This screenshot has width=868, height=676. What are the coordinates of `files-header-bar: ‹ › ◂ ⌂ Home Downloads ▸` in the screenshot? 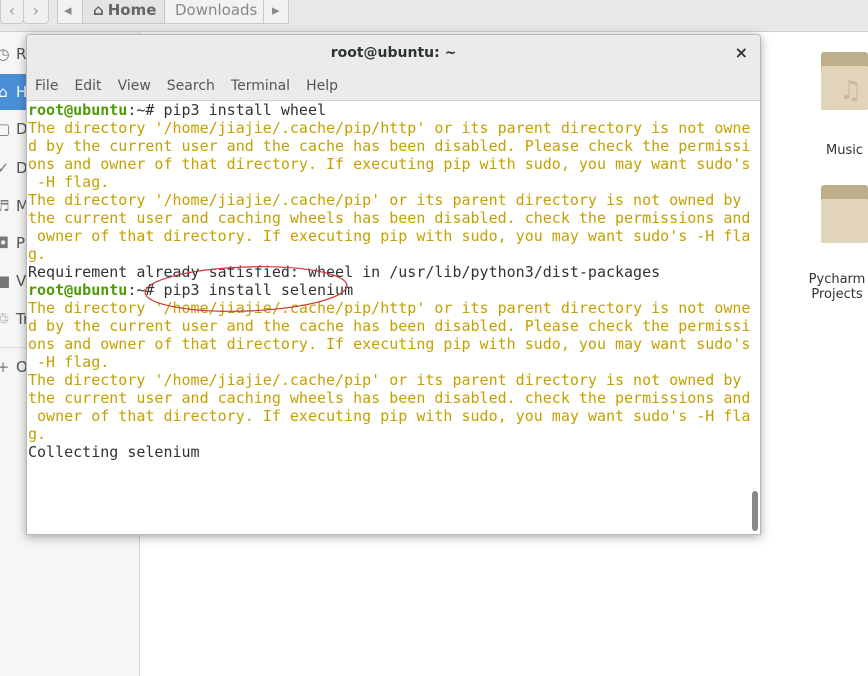 It's located at (434, 16).